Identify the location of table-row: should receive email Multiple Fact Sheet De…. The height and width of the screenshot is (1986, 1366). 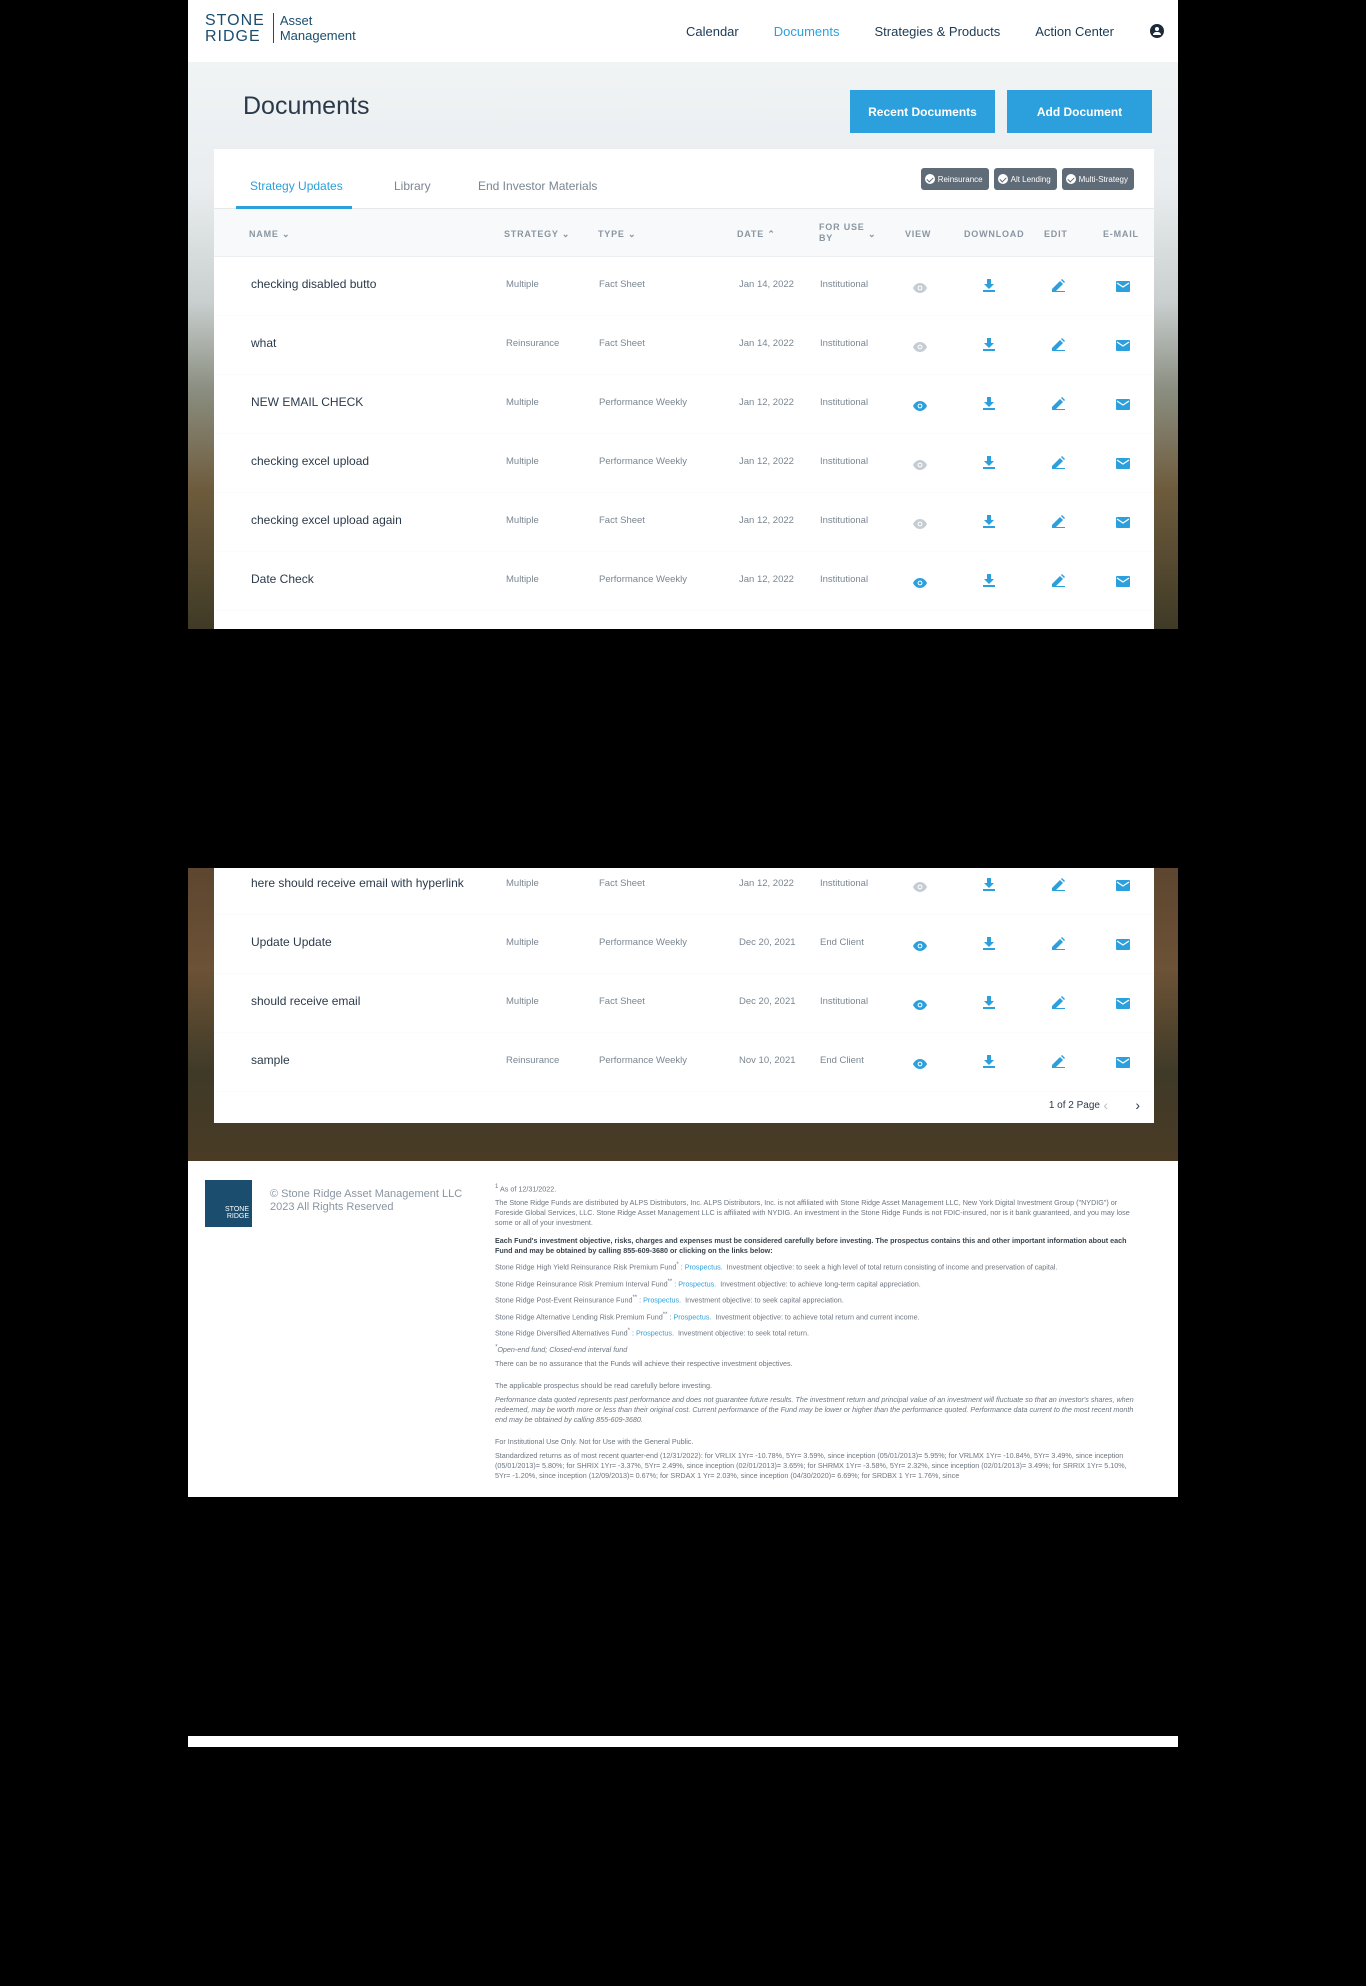
(684, 1003).